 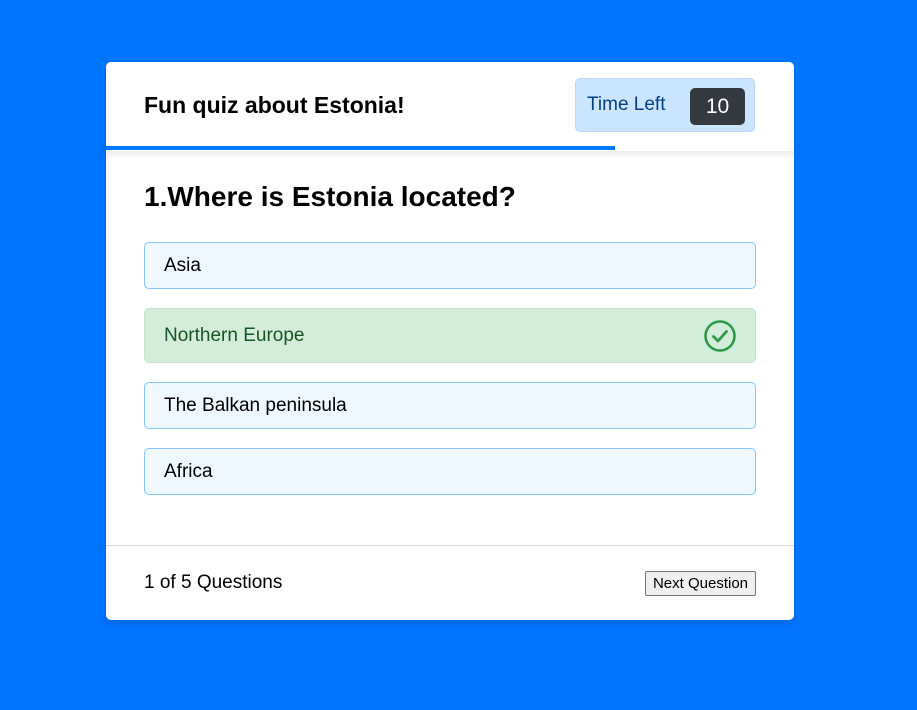 I want to click on question-text: 1.Where is Estonia located?, so click(x=330, y=196).